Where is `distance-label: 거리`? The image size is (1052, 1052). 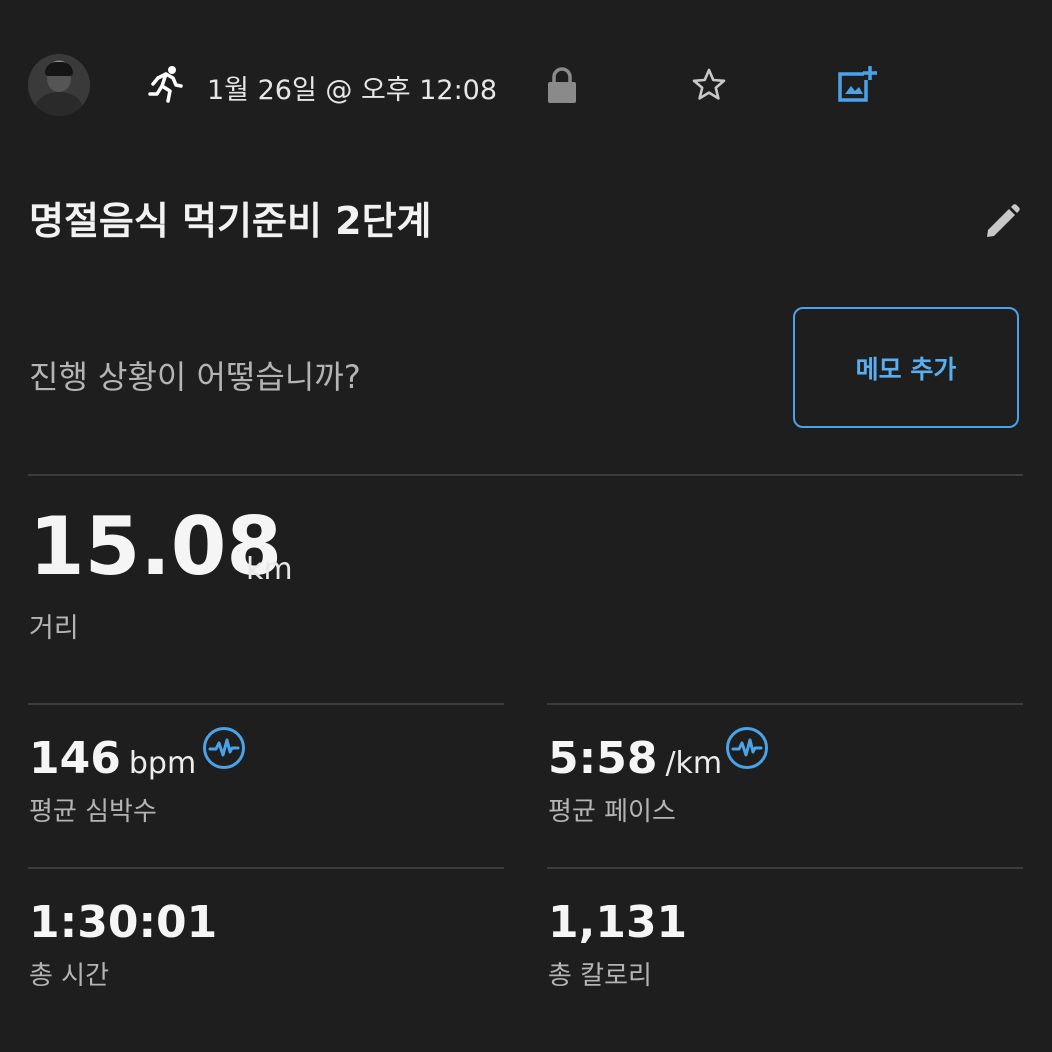 distance-label: 거리 is located at coordinates (54, 628).